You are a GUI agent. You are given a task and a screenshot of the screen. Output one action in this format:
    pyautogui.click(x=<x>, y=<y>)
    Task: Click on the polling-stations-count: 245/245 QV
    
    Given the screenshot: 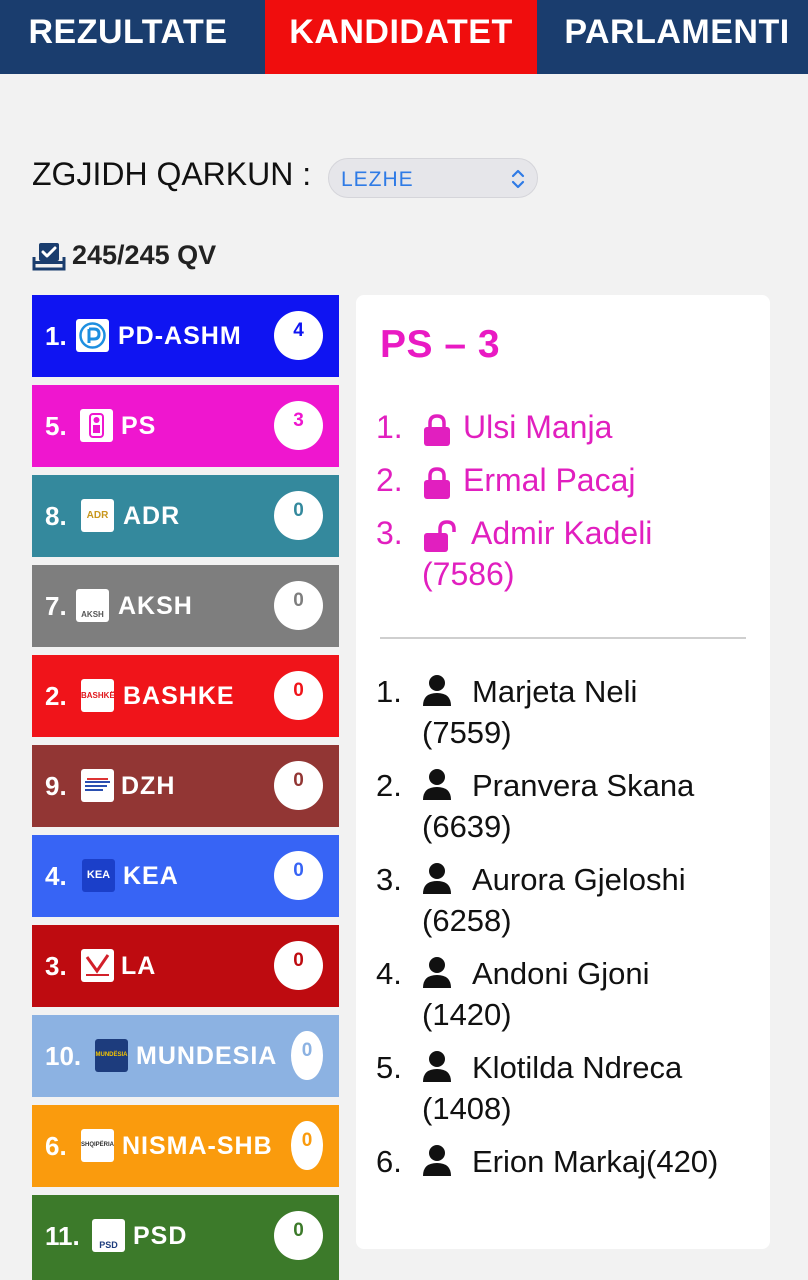 What is the action you would take?
    pyautogui.click(x=144, y=255)
    